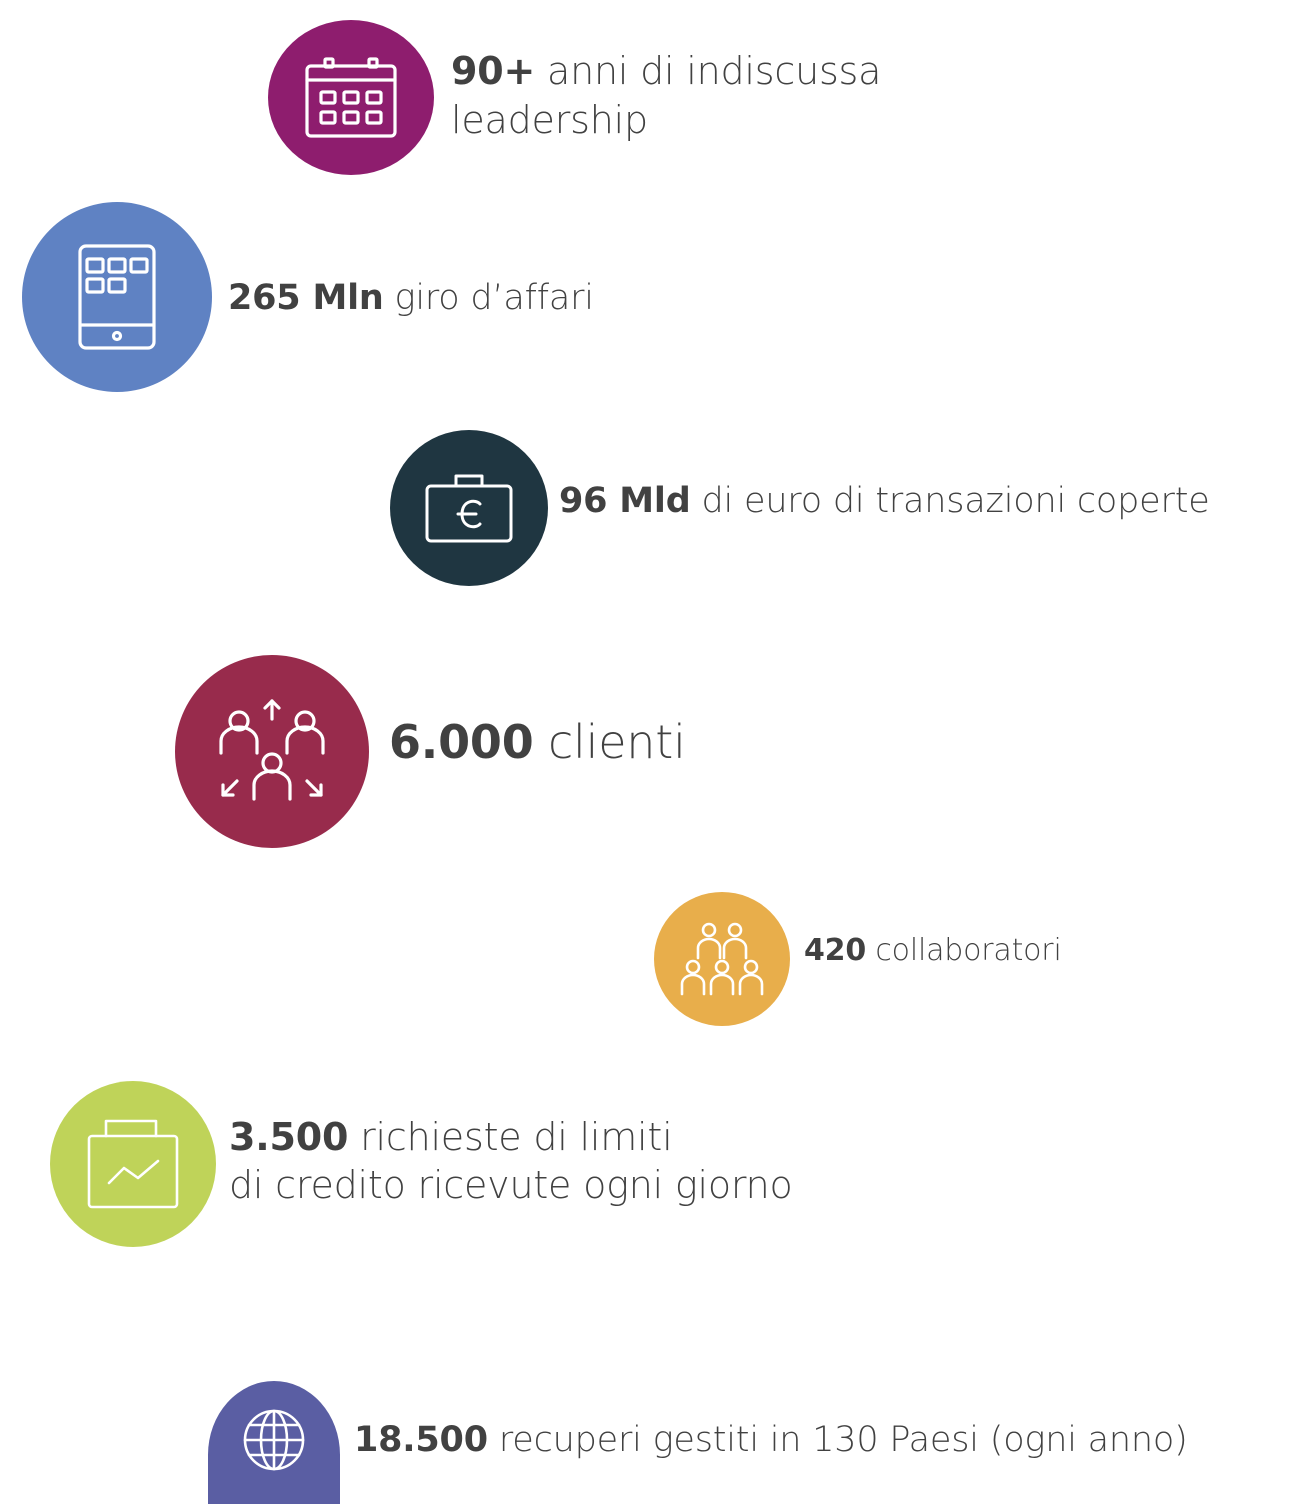 This screenshot has height=1504, width=1306. Describe the element at coordinates (955, 501) in the screenshot. I see `stat-transactions-label: di euro di transazioni coperte` at that location.